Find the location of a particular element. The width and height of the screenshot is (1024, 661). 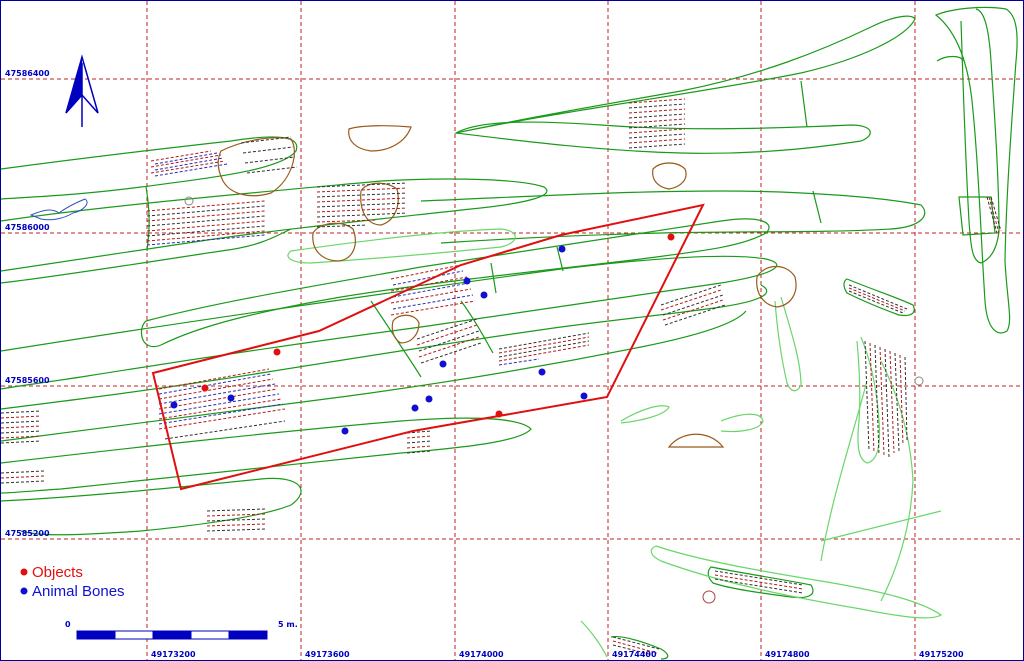

legend-objects-label: Objects is located at coordinates (57, 572).